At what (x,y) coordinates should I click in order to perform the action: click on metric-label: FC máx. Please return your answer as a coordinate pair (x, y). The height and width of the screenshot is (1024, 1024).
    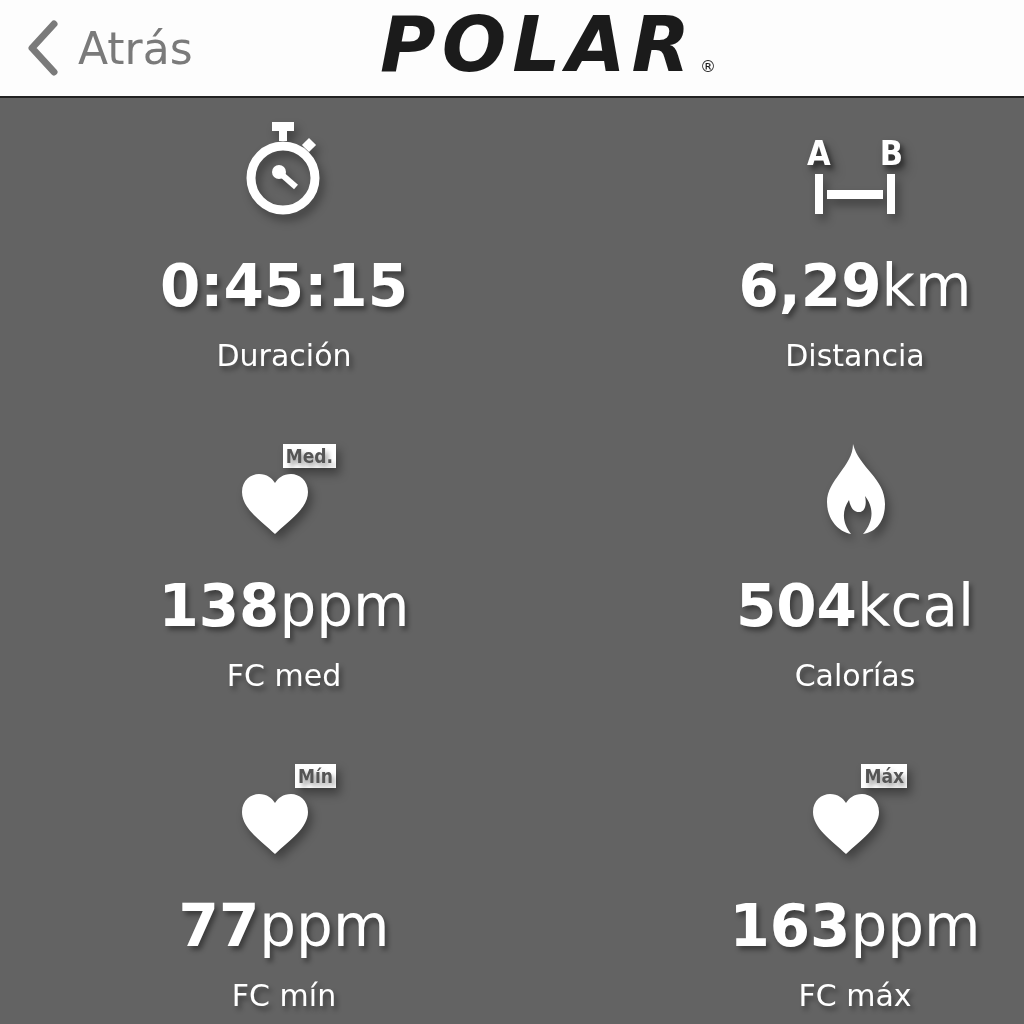
    Looking at the image, I should click on (855, 996).